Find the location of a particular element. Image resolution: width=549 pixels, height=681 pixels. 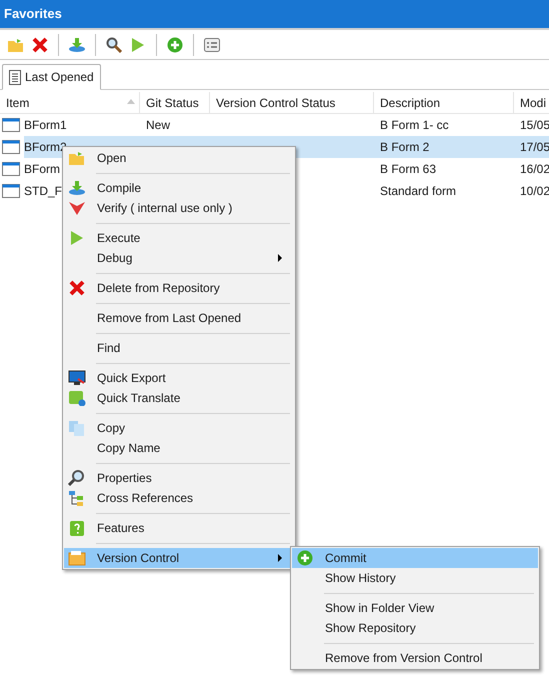

menu-item: Commit is located at coordinates (415, 558).